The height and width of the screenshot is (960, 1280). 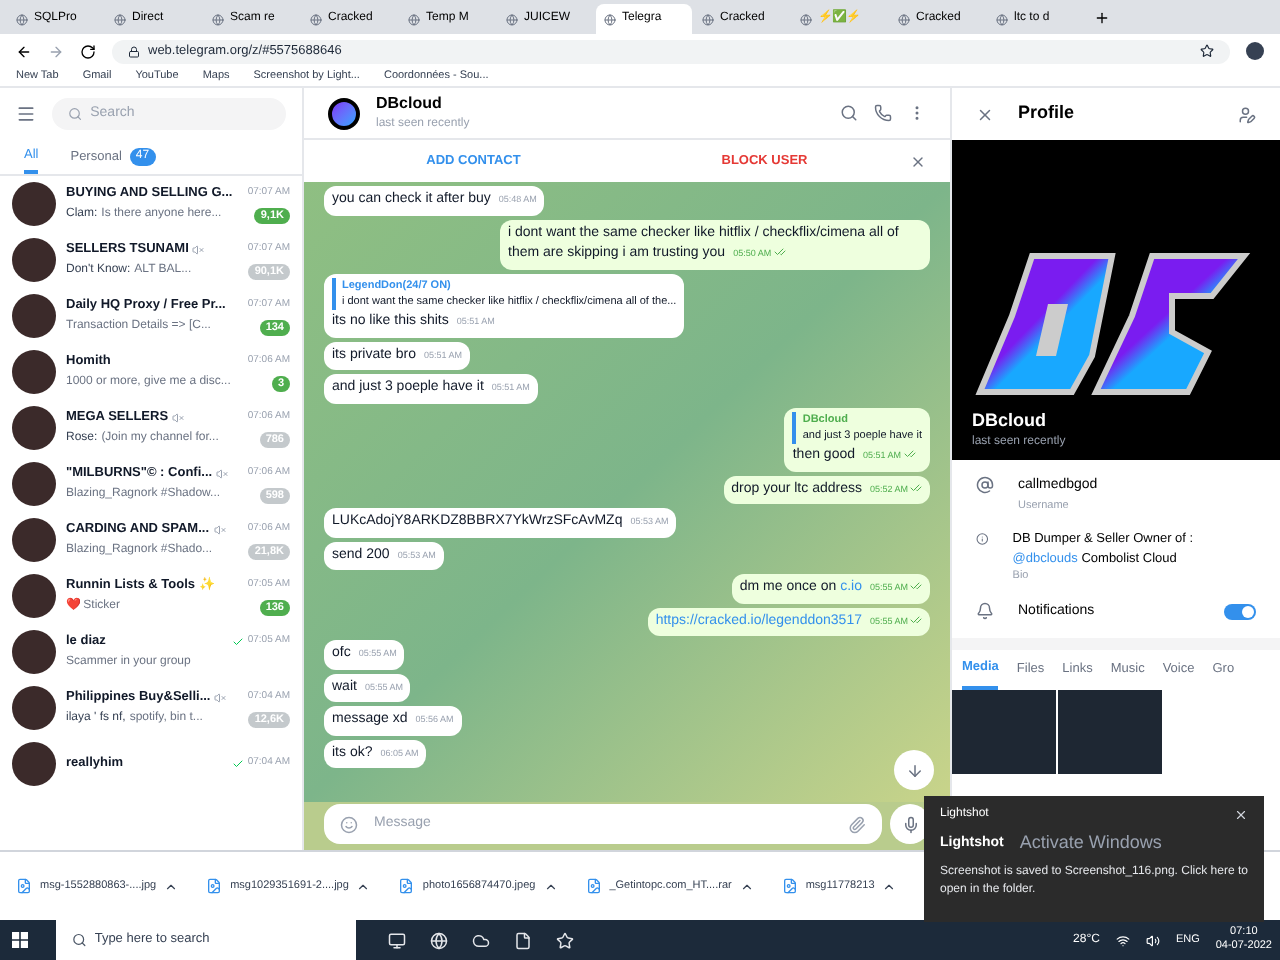 I want to click on activate-windows-text: Activate Windows, so click(x=1090, y=843).